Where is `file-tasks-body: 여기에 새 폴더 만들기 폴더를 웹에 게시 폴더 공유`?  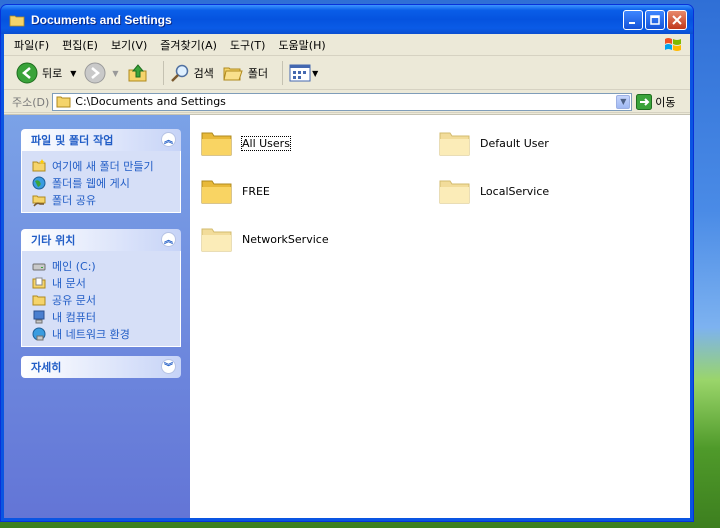 file-tasks-body: 여기에 새 폴더 만들기 폴더를 웹에 게시 폴더 공유 is located at coordinates (101, 182).